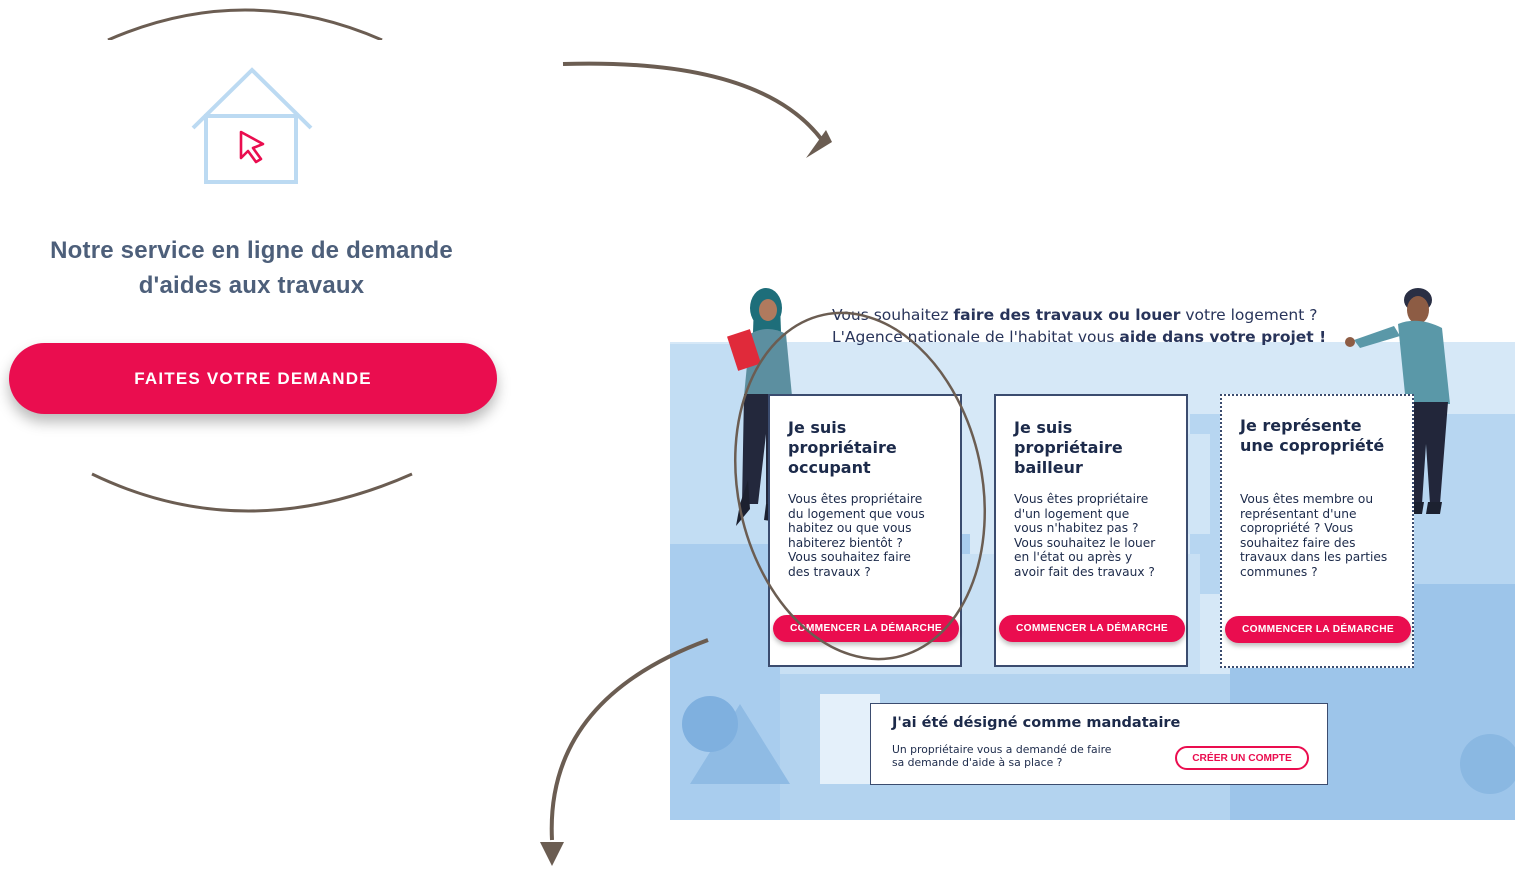 The height and width of the screenshot is (870, 1520). What do you see at coordinates (253, 378) in the screenshot?
I see `faites-votre-demande-button: FAITES VOTRE DEMANDE` at bounding box center [253, 378].